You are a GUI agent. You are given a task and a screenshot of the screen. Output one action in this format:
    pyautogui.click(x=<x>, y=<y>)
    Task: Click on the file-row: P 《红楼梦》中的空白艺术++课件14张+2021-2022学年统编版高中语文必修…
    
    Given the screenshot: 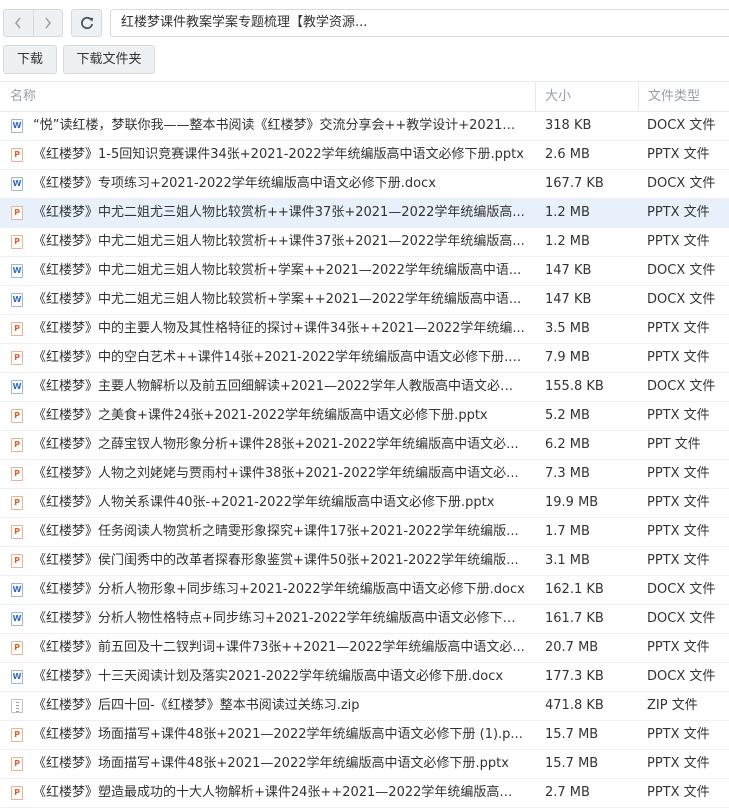 What is the action you would take?
    pyautogui.click(x=364, y=358)
    